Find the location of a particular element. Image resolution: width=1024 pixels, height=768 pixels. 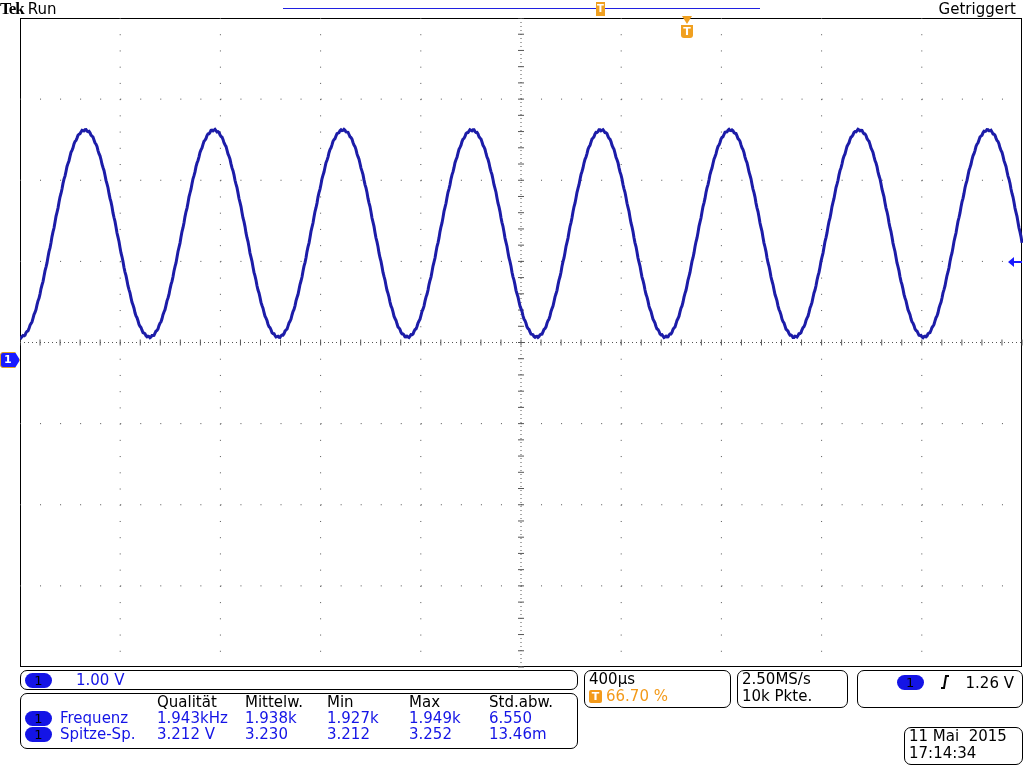

timebase-scale: 400µs is located at coordinates (612, 679).